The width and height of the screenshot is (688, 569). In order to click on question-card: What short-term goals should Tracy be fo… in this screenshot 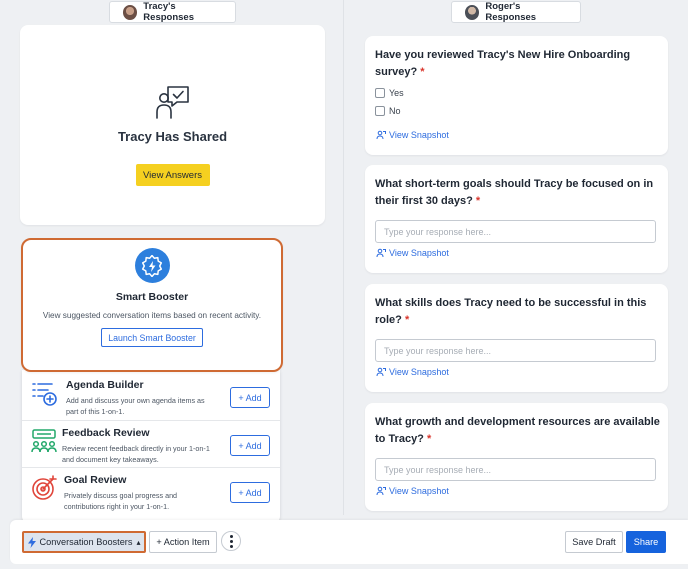, I will do `click(516, 219)`.